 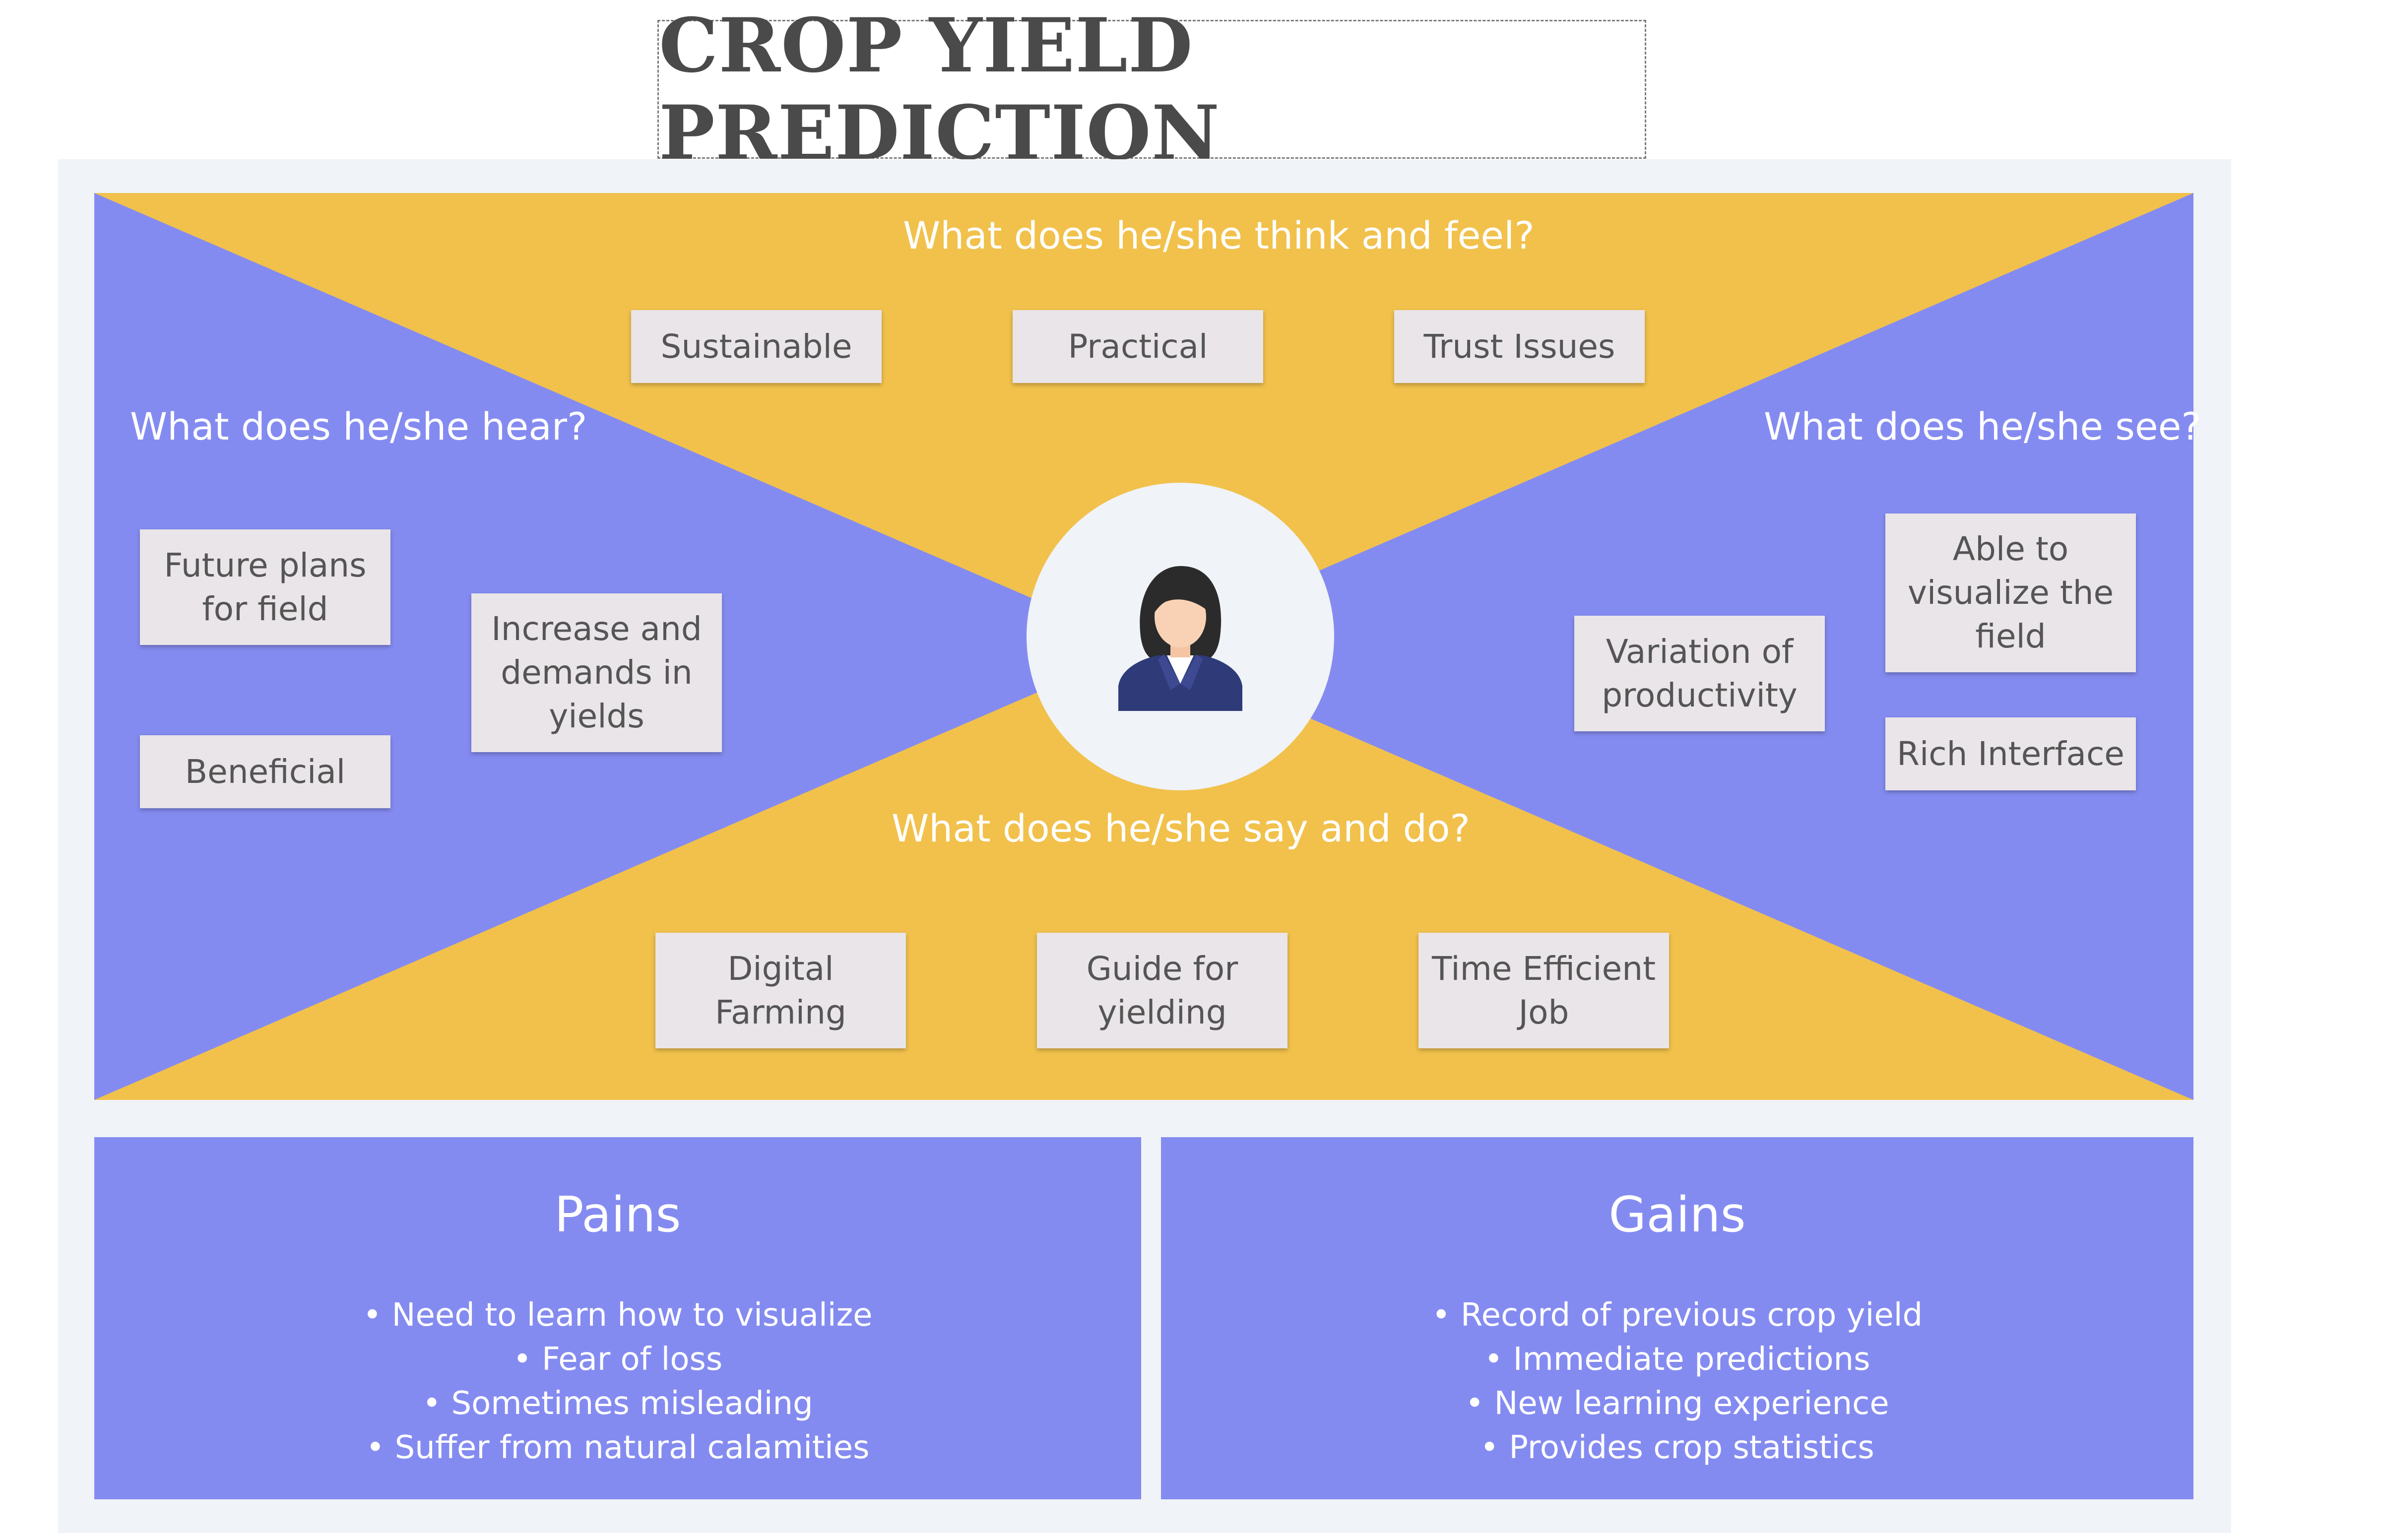 What do you see at coordinates (618, 1359) in the screenshot?
I see `pains-item: • Fear of loss` at bounding box center [618, 1359].